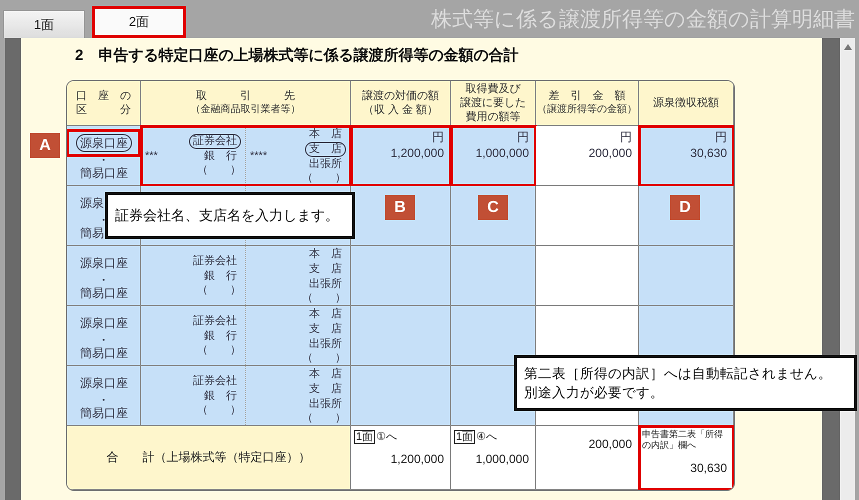 This screenshot has width=859, height=500. What do you see at coordinates (848, 47) in the screenshot?
I see `scroll-up-icon` at bounding box center [848, 47].